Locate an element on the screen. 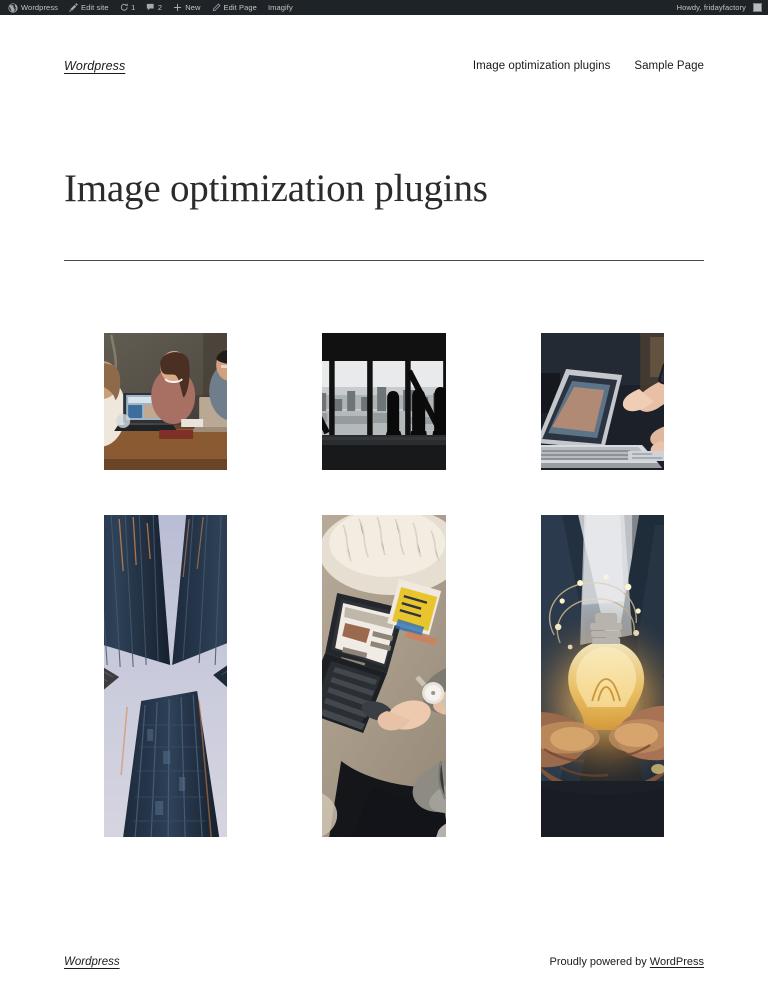  admin-bar-item-wordpress: Wordpress is located at coordinates (33, 7).